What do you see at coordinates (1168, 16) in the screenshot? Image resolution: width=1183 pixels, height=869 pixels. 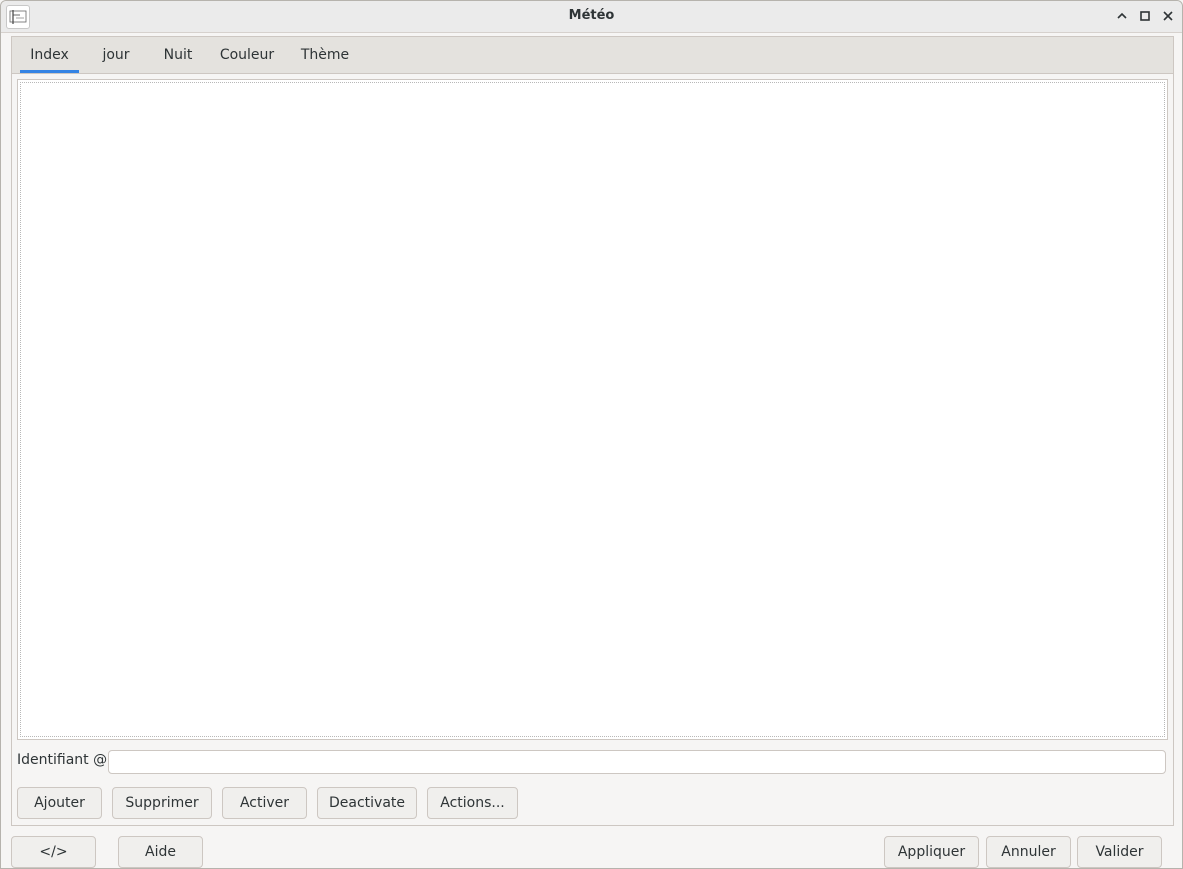 I see `close-icon` at bounding box center [1168, 16].